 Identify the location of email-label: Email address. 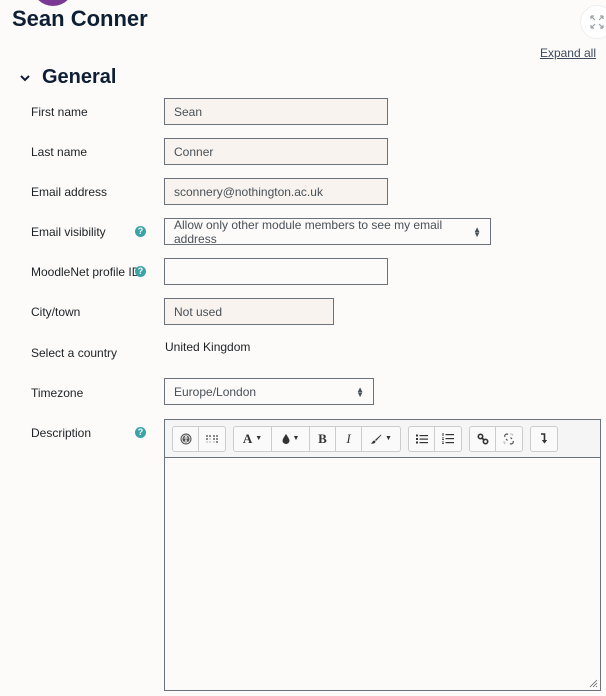
(69, 192).